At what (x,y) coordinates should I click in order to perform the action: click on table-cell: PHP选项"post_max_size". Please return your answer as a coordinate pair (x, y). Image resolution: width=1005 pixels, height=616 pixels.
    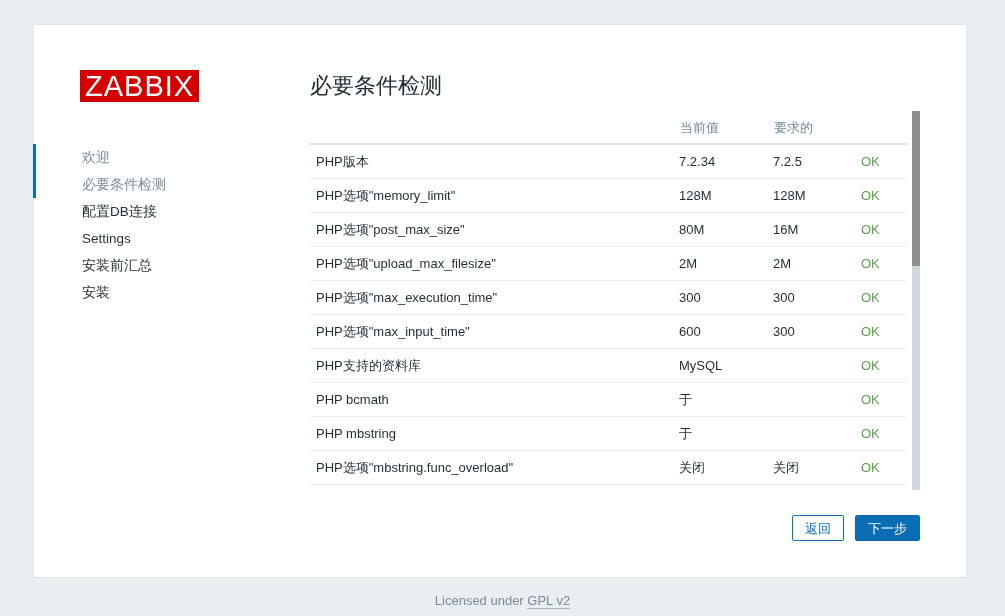
    Looking at the image, I should click on (494, 229).